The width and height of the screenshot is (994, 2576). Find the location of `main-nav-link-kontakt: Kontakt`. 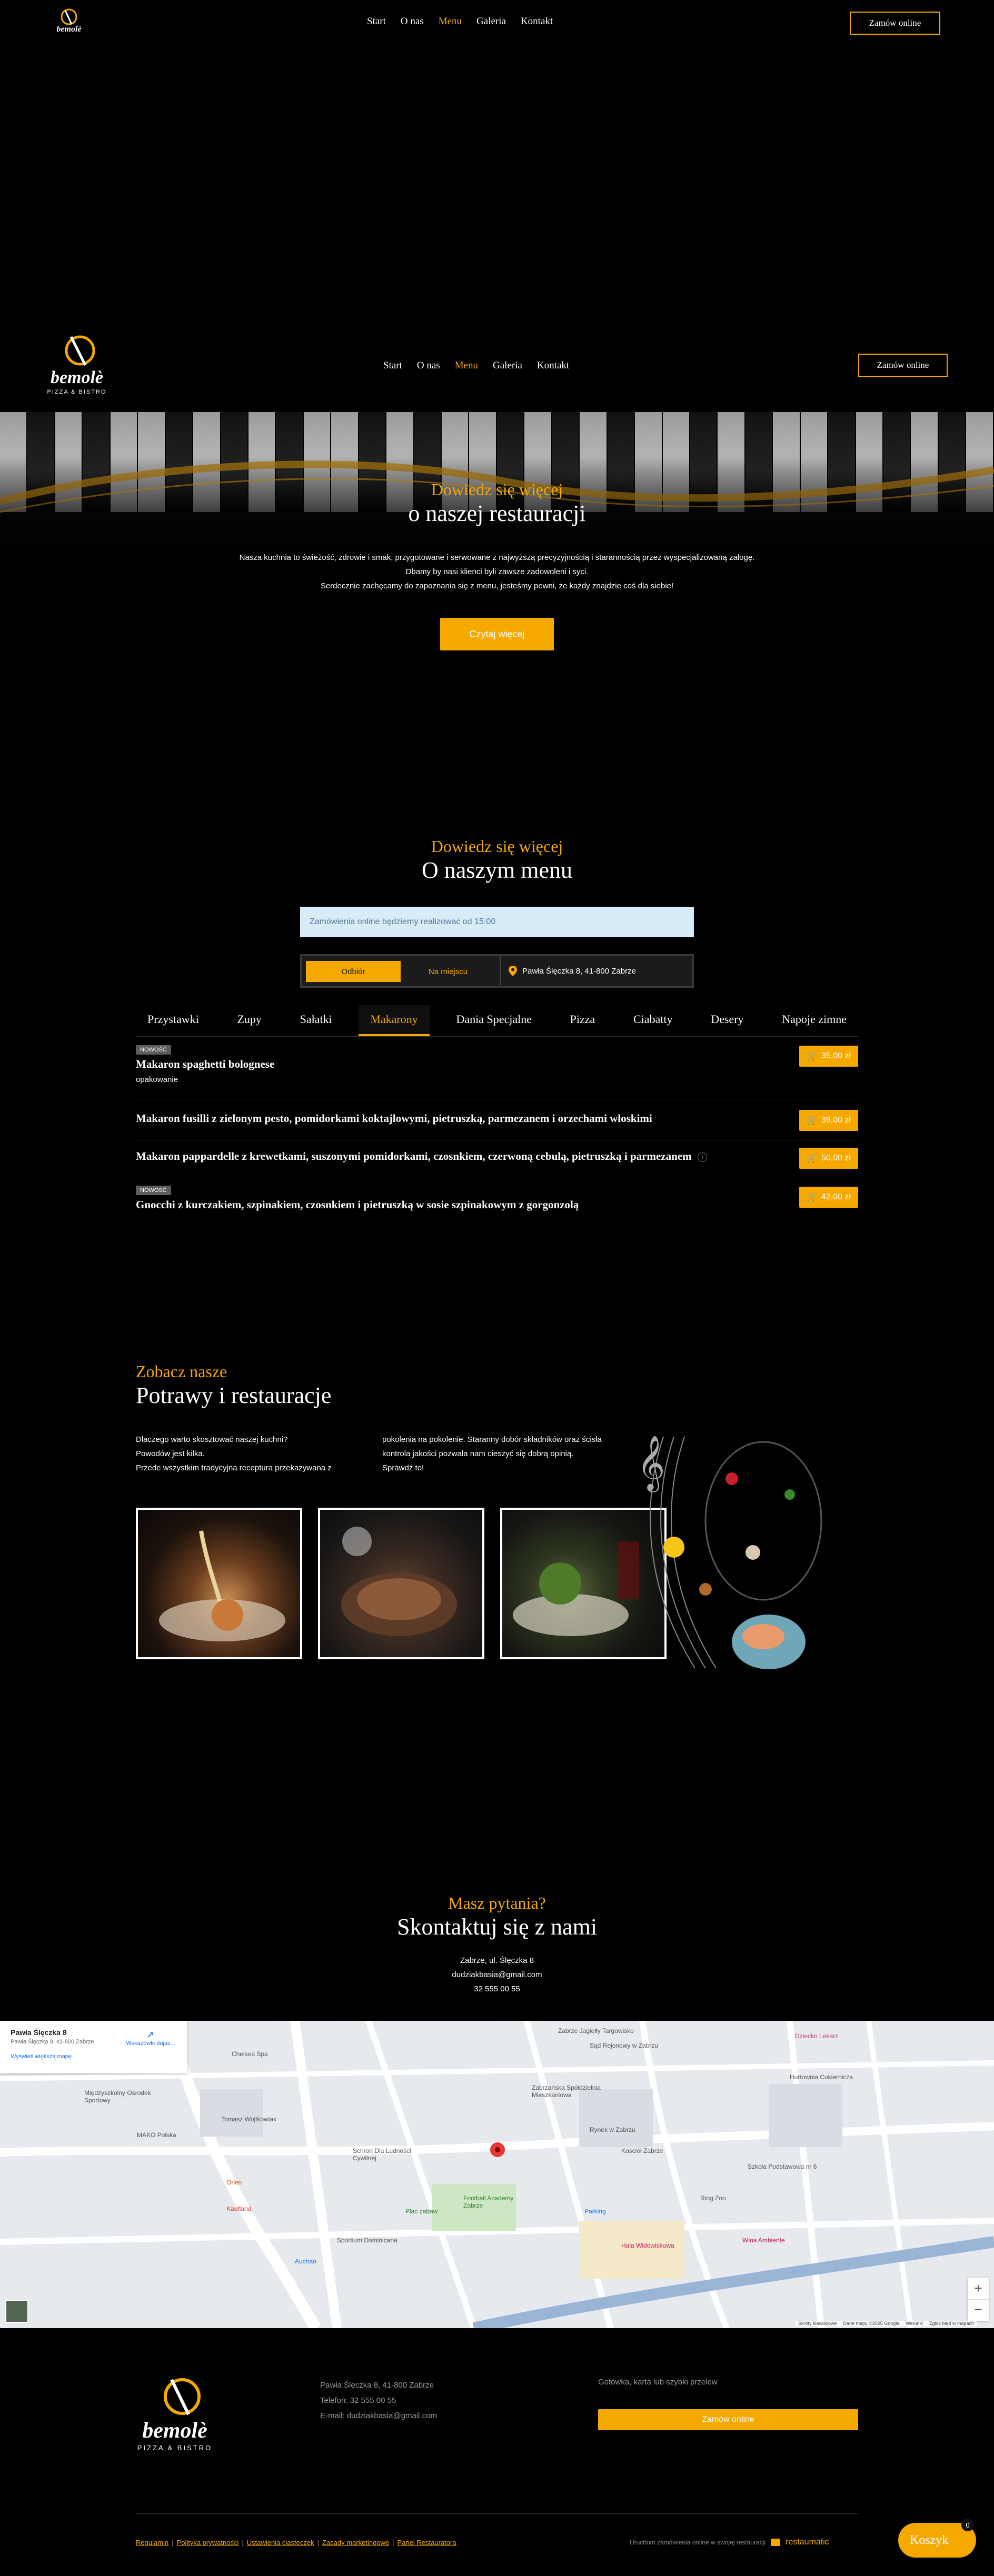

main-nav-link-kontakt: Kontakt is located at coordinates (553, 366).